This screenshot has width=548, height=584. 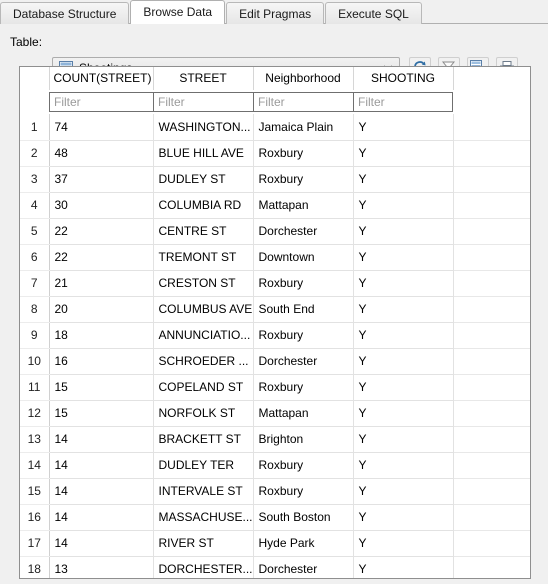 I want to click on cell-count: 20, so click(x=101, y=309).